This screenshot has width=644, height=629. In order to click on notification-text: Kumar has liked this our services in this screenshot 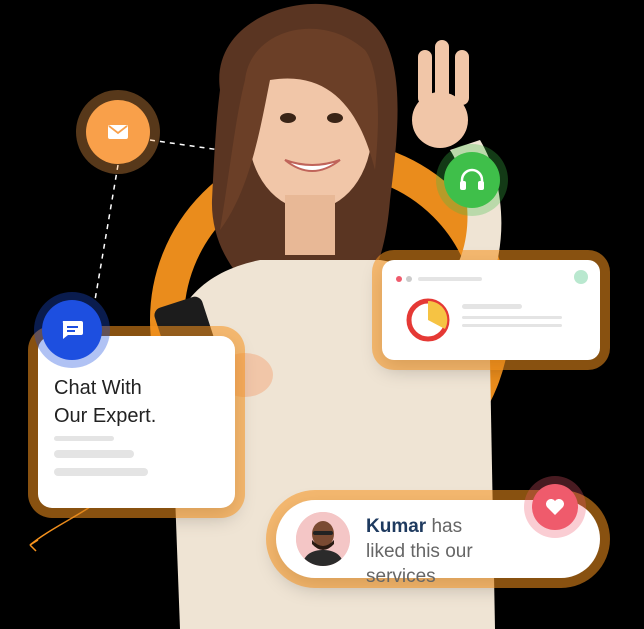, I will do `click(436, 551)`.